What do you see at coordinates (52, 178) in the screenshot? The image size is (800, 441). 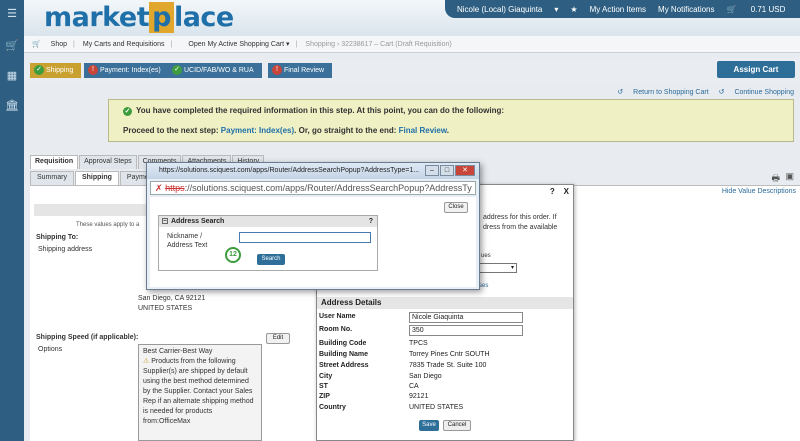 I see `tab-summary: Summary` at bounding box center [52, 178].